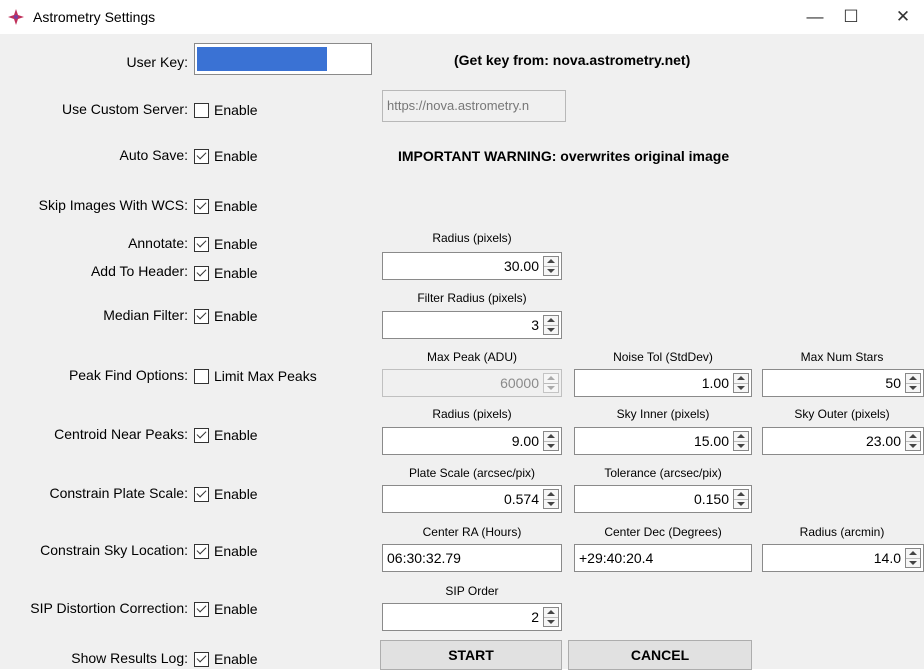  I want to click on add-header-label: Add To Header:, so click(139, 271).